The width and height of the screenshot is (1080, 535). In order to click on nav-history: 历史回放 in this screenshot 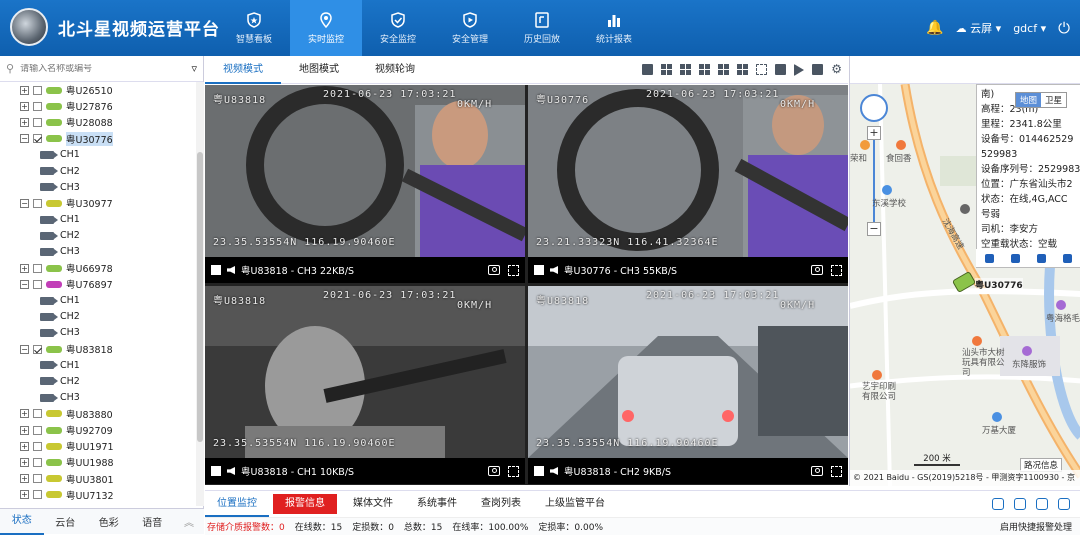, I will do `click(542, 28)`.